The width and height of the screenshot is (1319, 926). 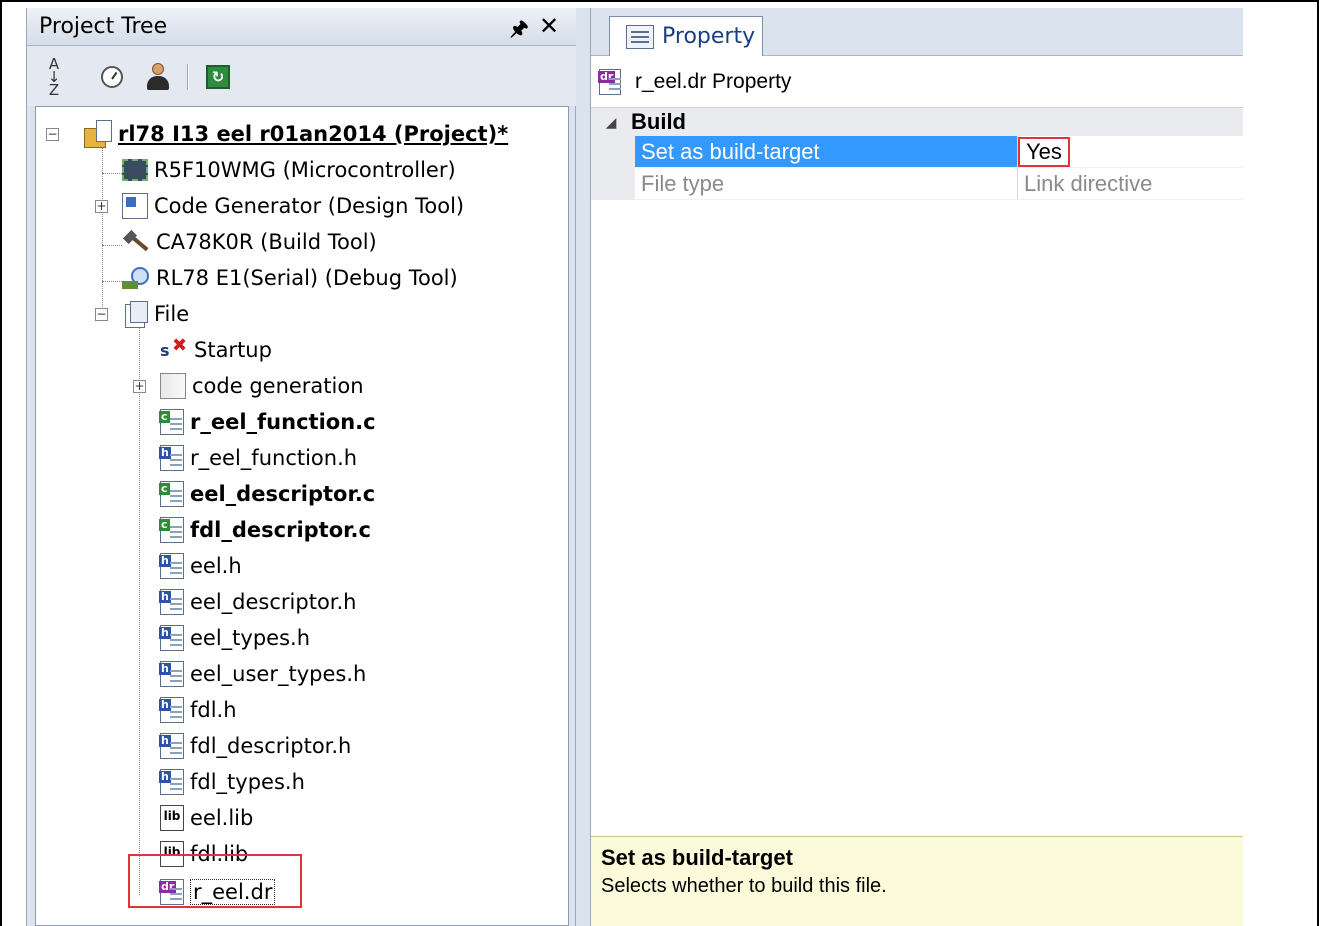 What do you see at coordinates (216, 350) in the screenshot?
I see `tree-item-startup: s ✖ Startup` at bounding box center [216, 350].